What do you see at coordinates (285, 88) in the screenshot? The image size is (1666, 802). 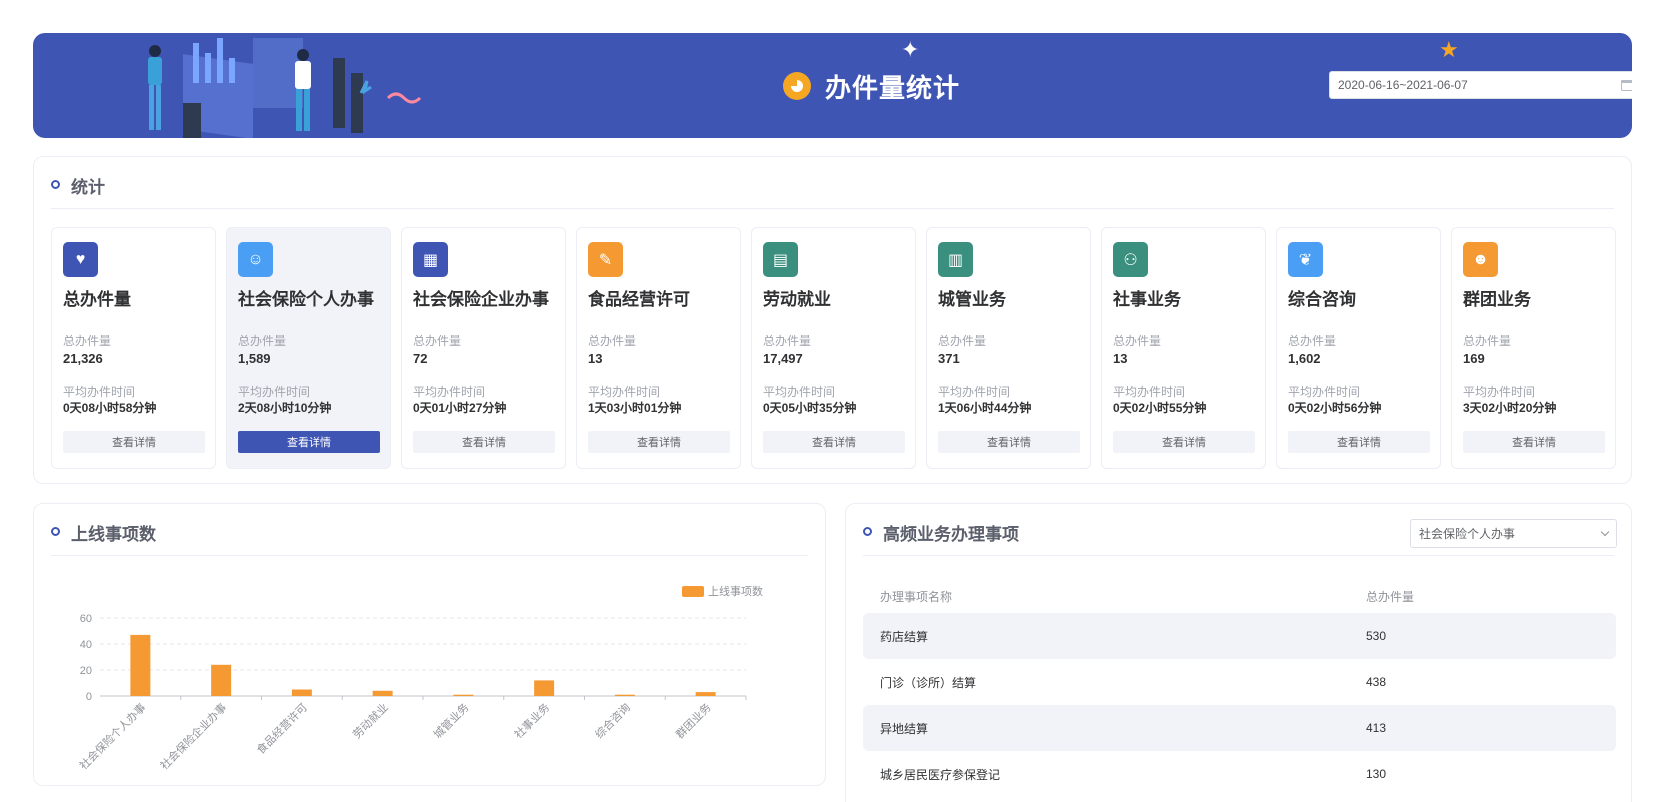 I see `banner-illustration` at bounding box center [285, 88].